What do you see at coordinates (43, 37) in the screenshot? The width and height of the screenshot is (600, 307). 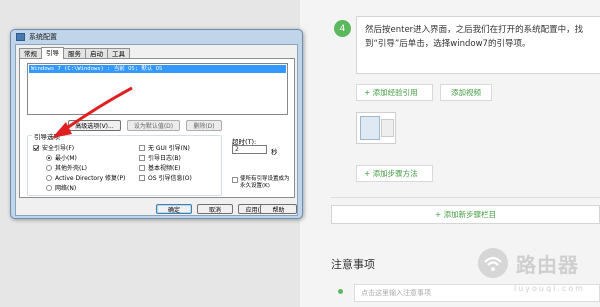 I see `dialog-title: 系统配置` at bounding box center [43, 37].